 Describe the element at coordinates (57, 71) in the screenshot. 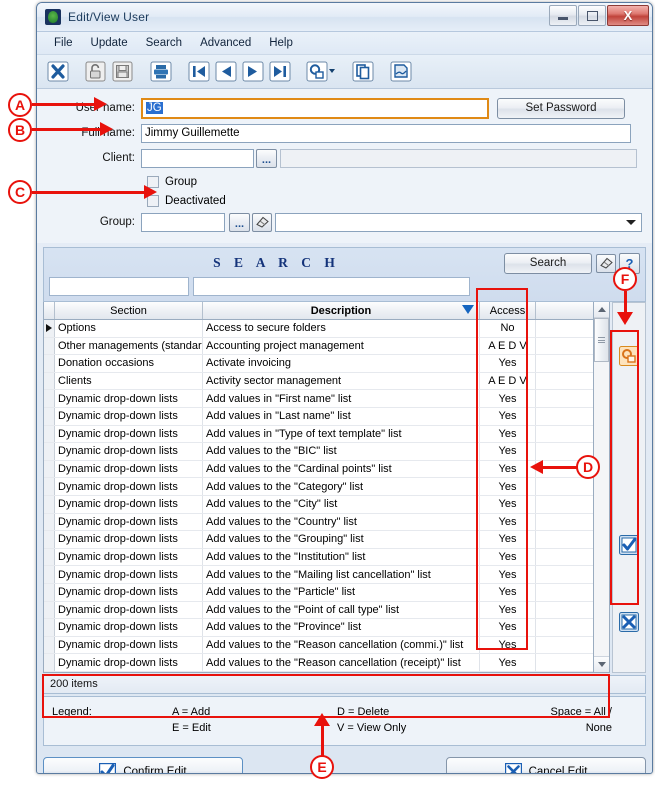

I see `close-record-button` at that location.